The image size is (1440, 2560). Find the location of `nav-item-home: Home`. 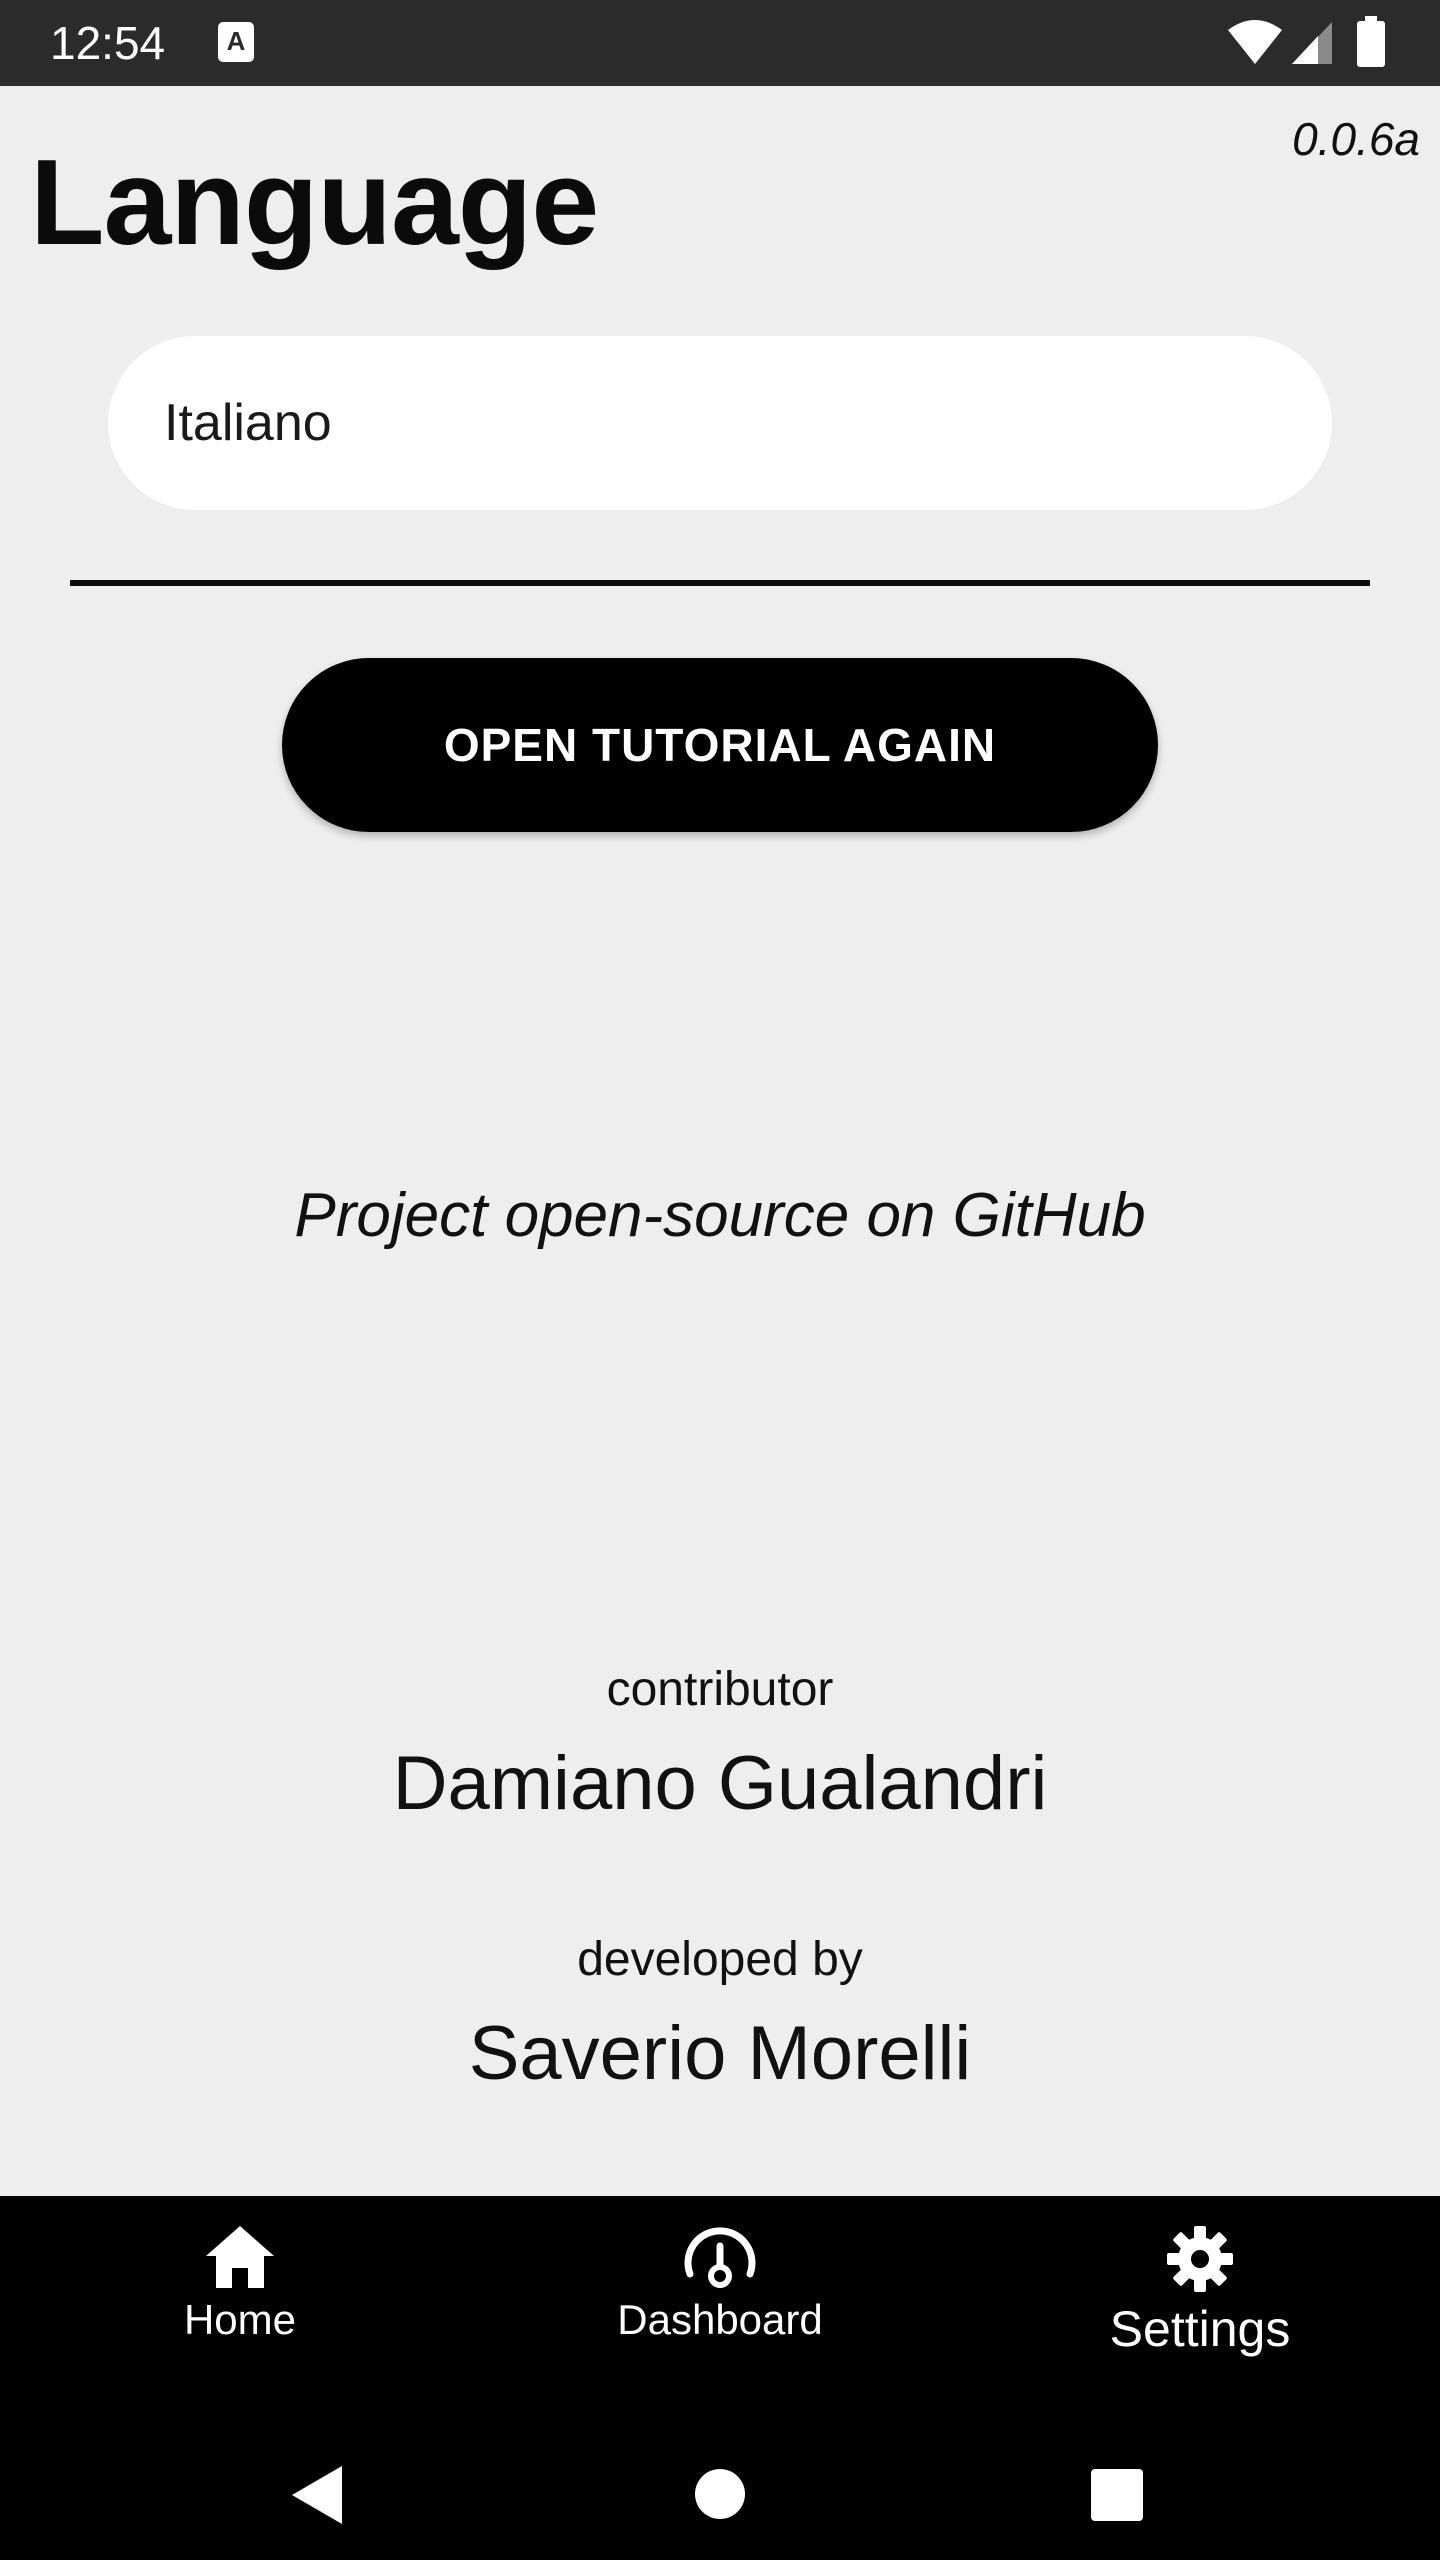

nav-item-home: Home is located at coordinates (240, 2284).